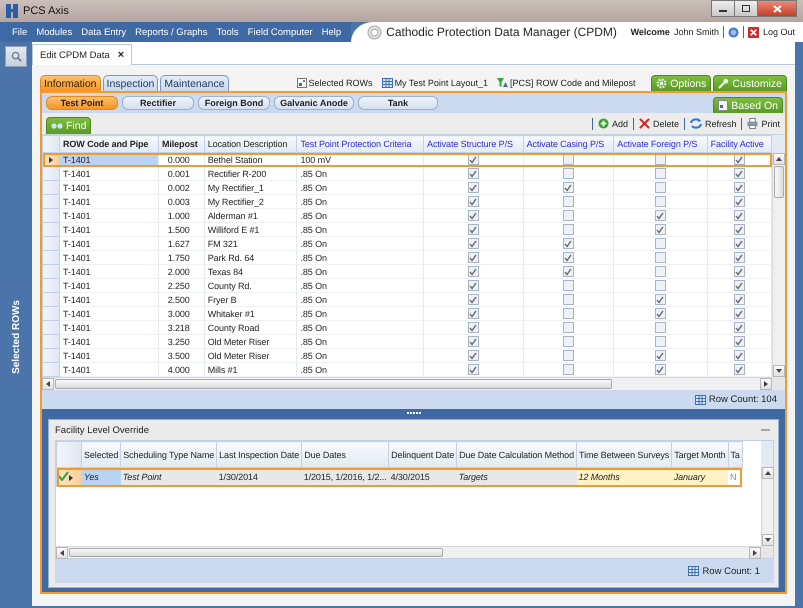 This screenshot has width=803, height=608. What do you see at coordinates (407, 327) in the screenshot?
I see `table-row: T-1401 3.218 County Road .85 On` at bounding box center [407, 327].